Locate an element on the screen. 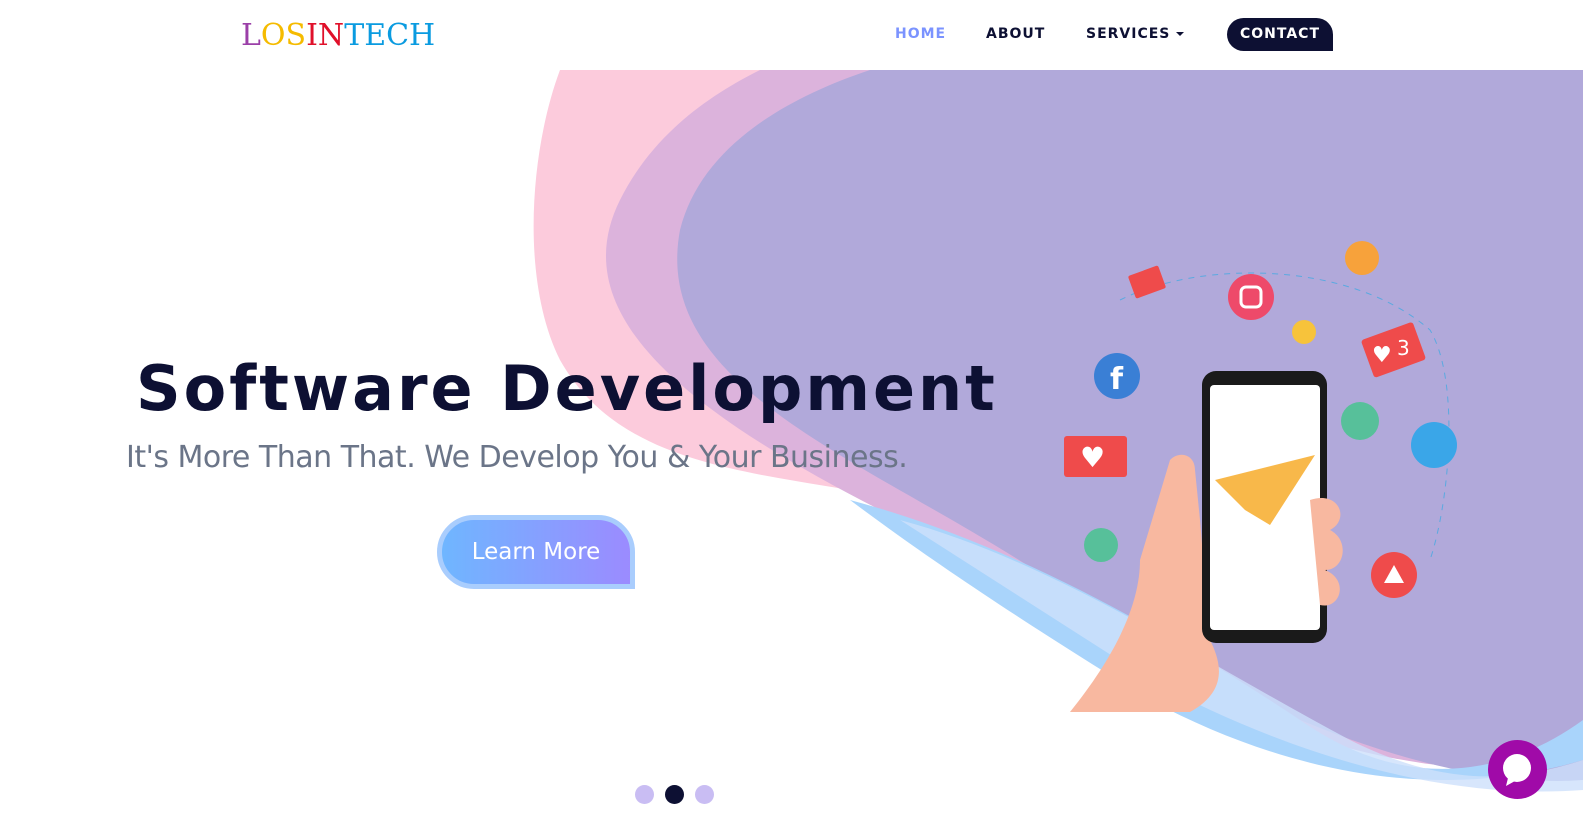  chat-bubble-icon is located at coordinates (1517, 770).